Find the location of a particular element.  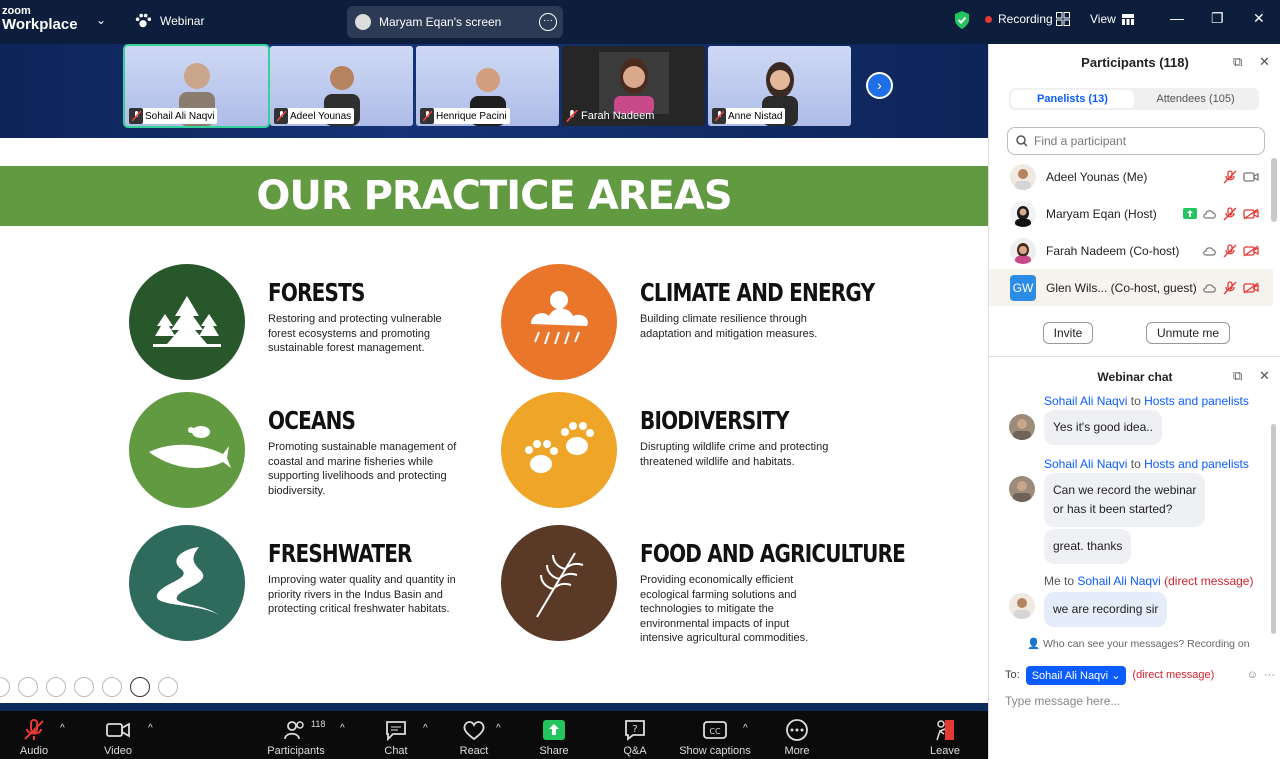

logo-big-text: Workplace is located at coordinates (40, 24).